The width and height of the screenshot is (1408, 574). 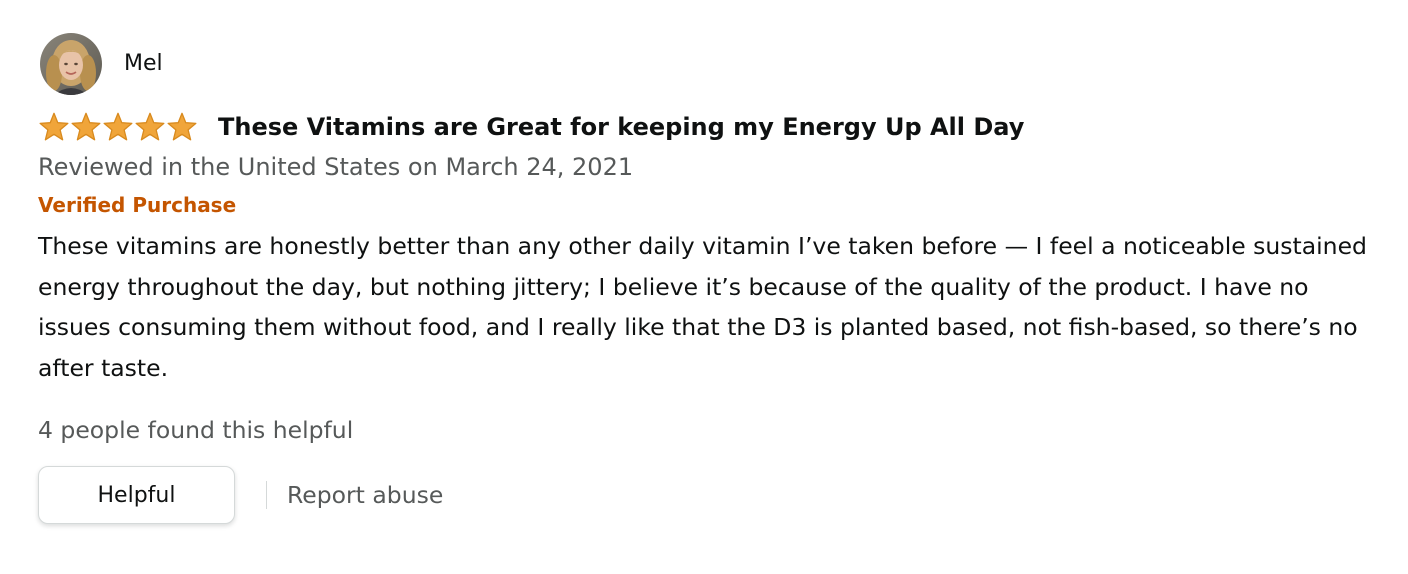 What do you see at coordinates (136, 495) in the screenshot?
I see `helpful-button: Helpful` at bounding box center [136, 495].